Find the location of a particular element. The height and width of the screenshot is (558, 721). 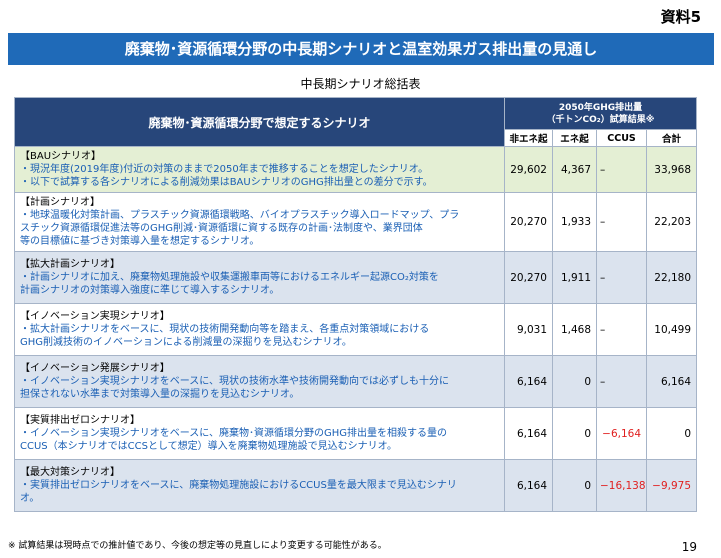

column-header-energy: エネ起 is located at coordinates (574, 138).